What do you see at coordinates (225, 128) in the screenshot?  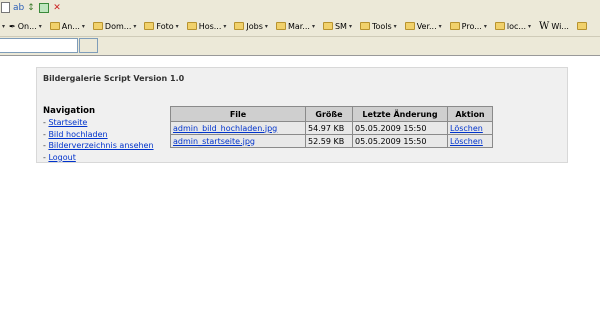 I see `file-link: admin_bild_hochladen.jpg` at bounding box center [225, 128].